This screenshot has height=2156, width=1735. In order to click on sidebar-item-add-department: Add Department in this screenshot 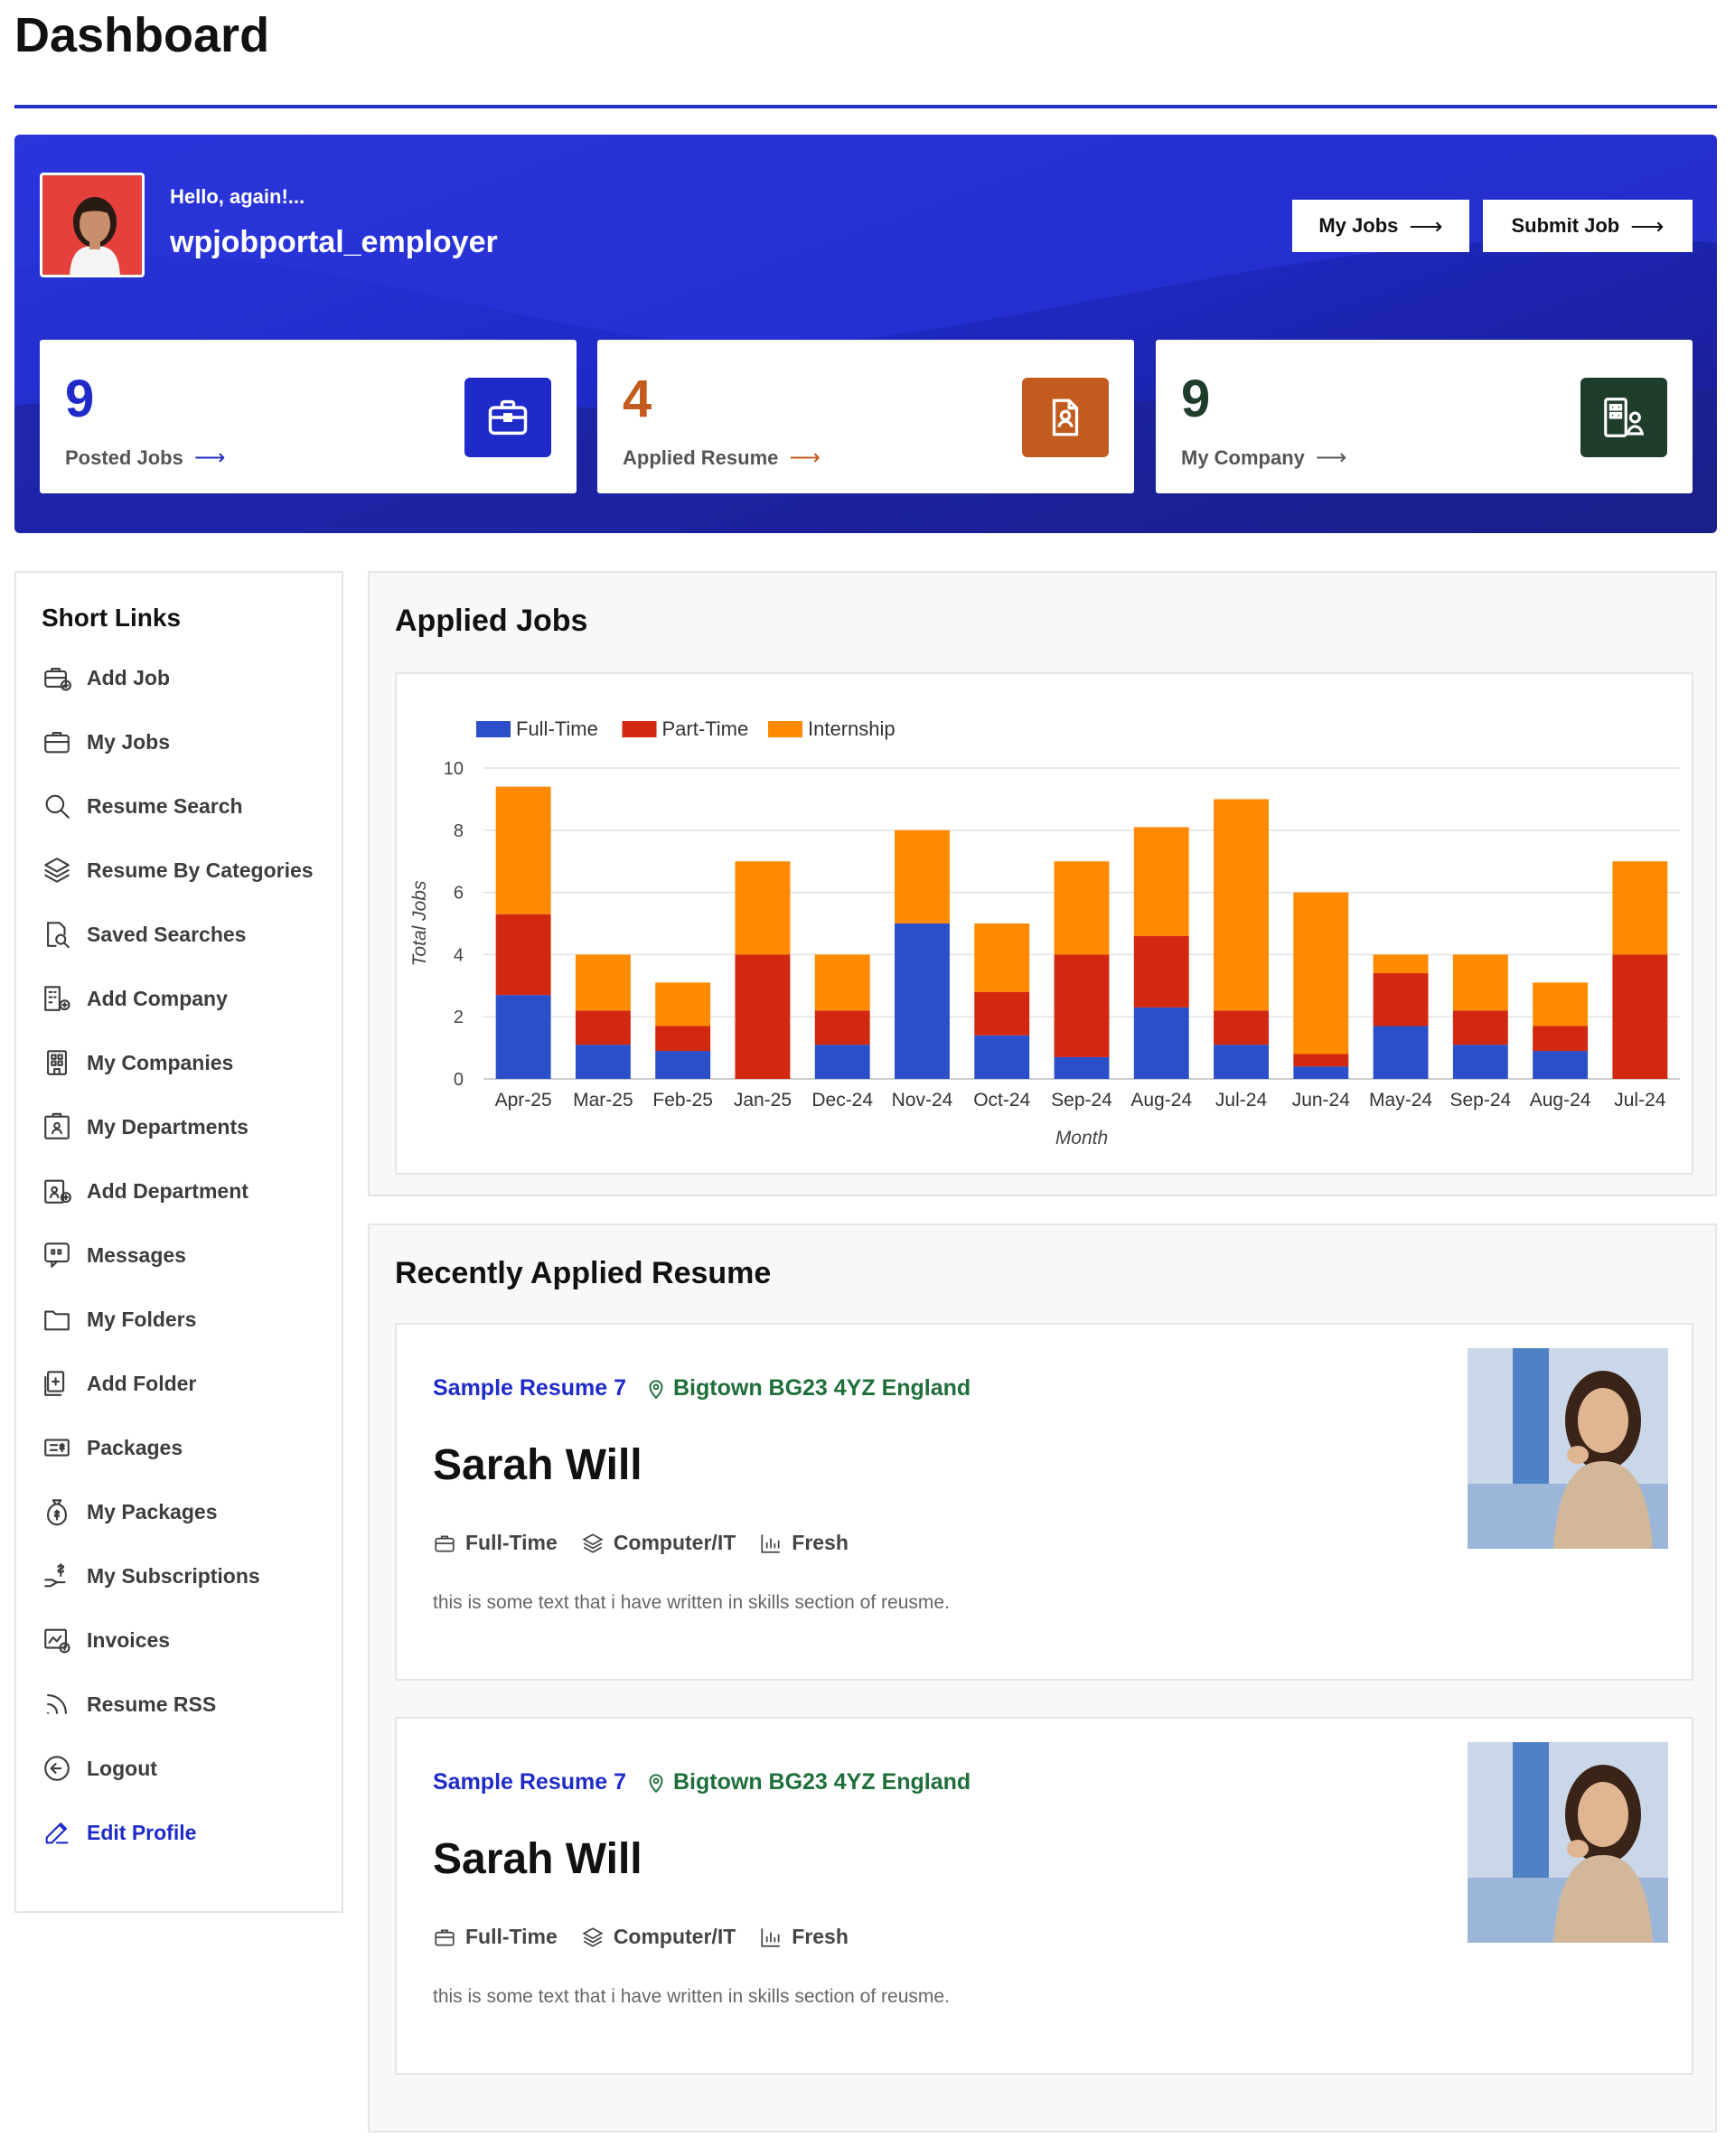, I will do `click(146, 1191)`.